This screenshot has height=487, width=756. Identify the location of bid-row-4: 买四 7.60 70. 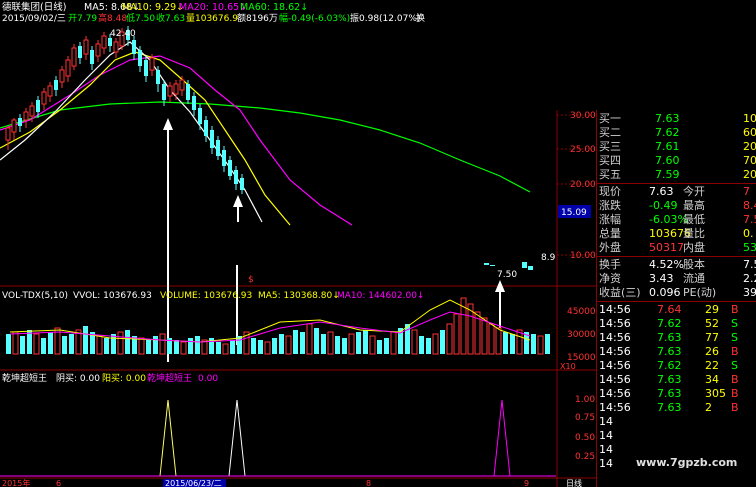
(676, 161).